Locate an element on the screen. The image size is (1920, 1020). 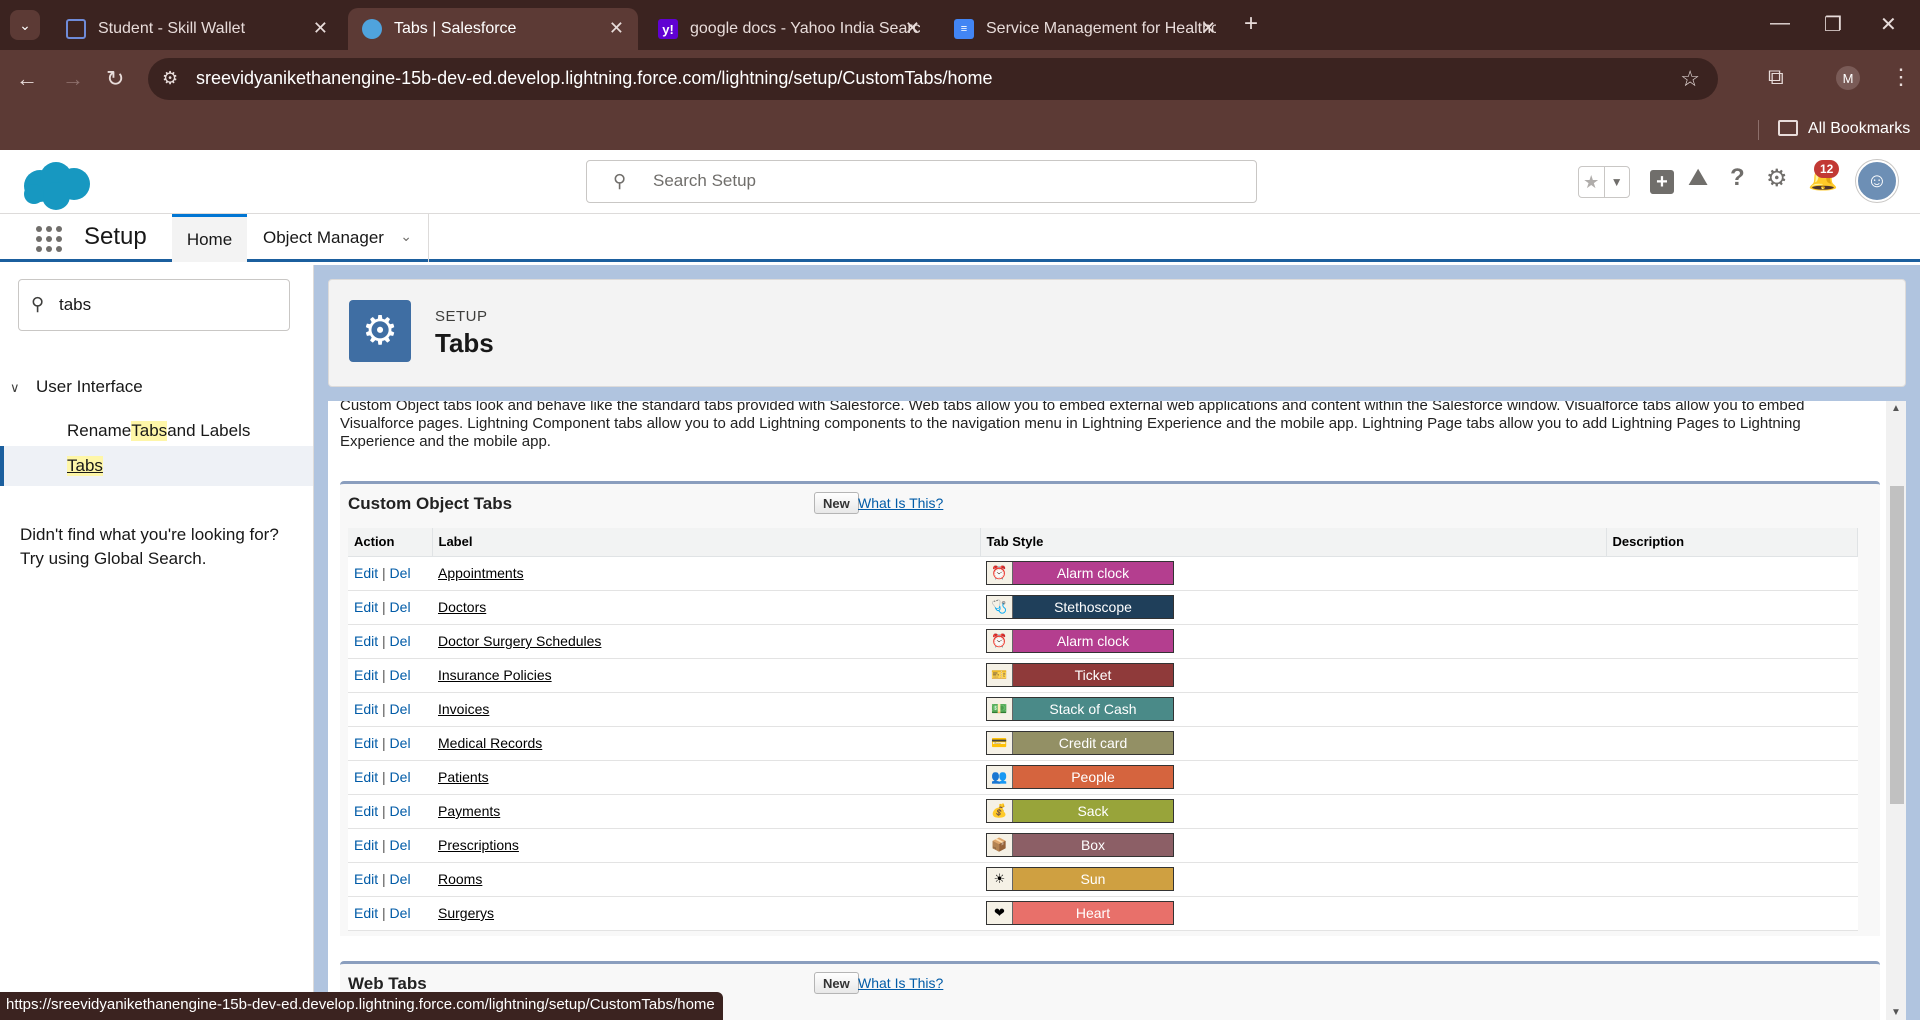
forward-icon: → is located at coordinates (73, 79).